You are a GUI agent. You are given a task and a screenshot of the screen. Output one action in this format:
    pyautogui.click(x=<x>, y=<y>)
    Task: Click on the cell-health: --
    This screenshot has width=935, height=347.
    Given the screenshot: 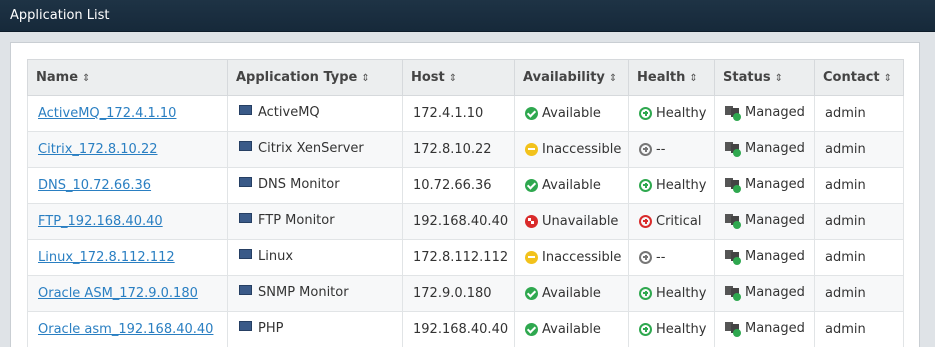 What is the action you would take?
    pyautogui.click(x=671, y=149)
    